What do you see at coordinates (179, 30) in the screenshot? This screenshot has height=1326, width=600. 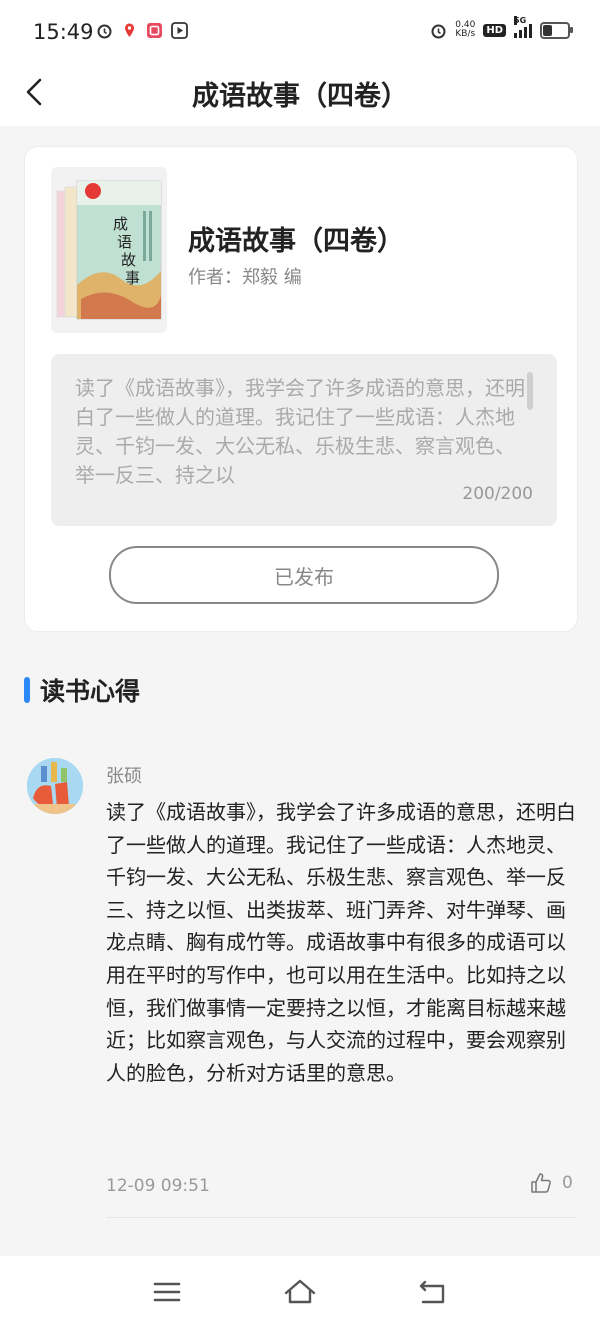 I see `video-app-icon` at bounding box center [179, 30].